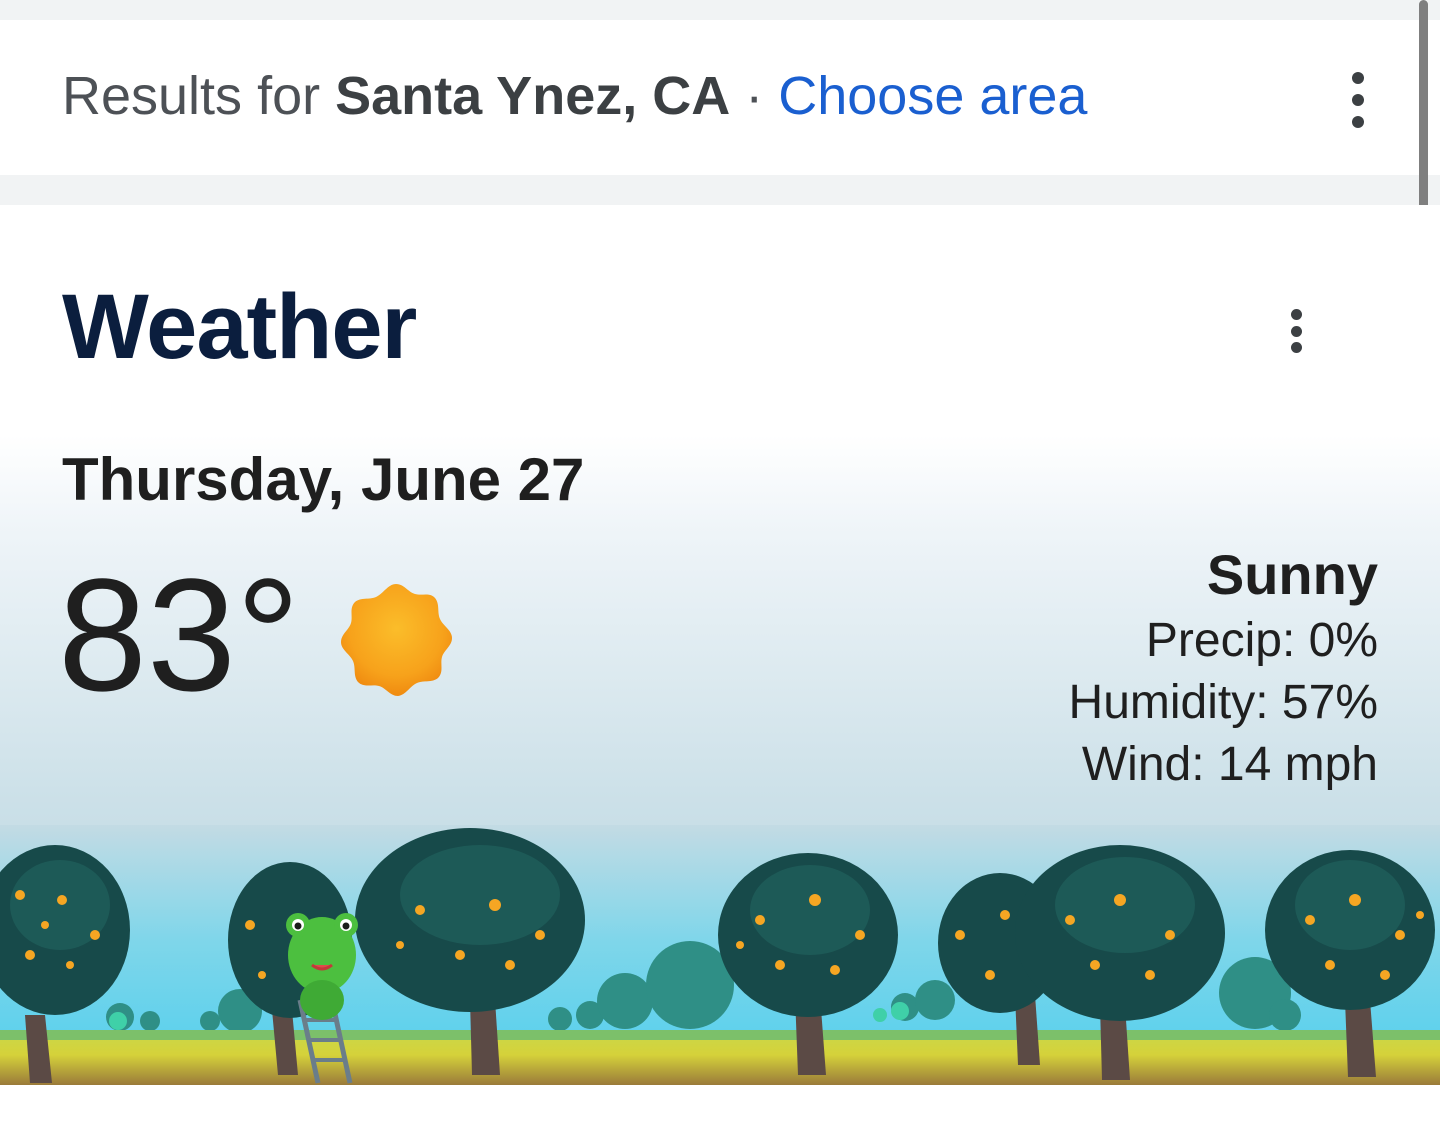 Image resolution: width=1440 pixels, height=1137 pixels. I want to click on sunny-icon, so click(396, 640).